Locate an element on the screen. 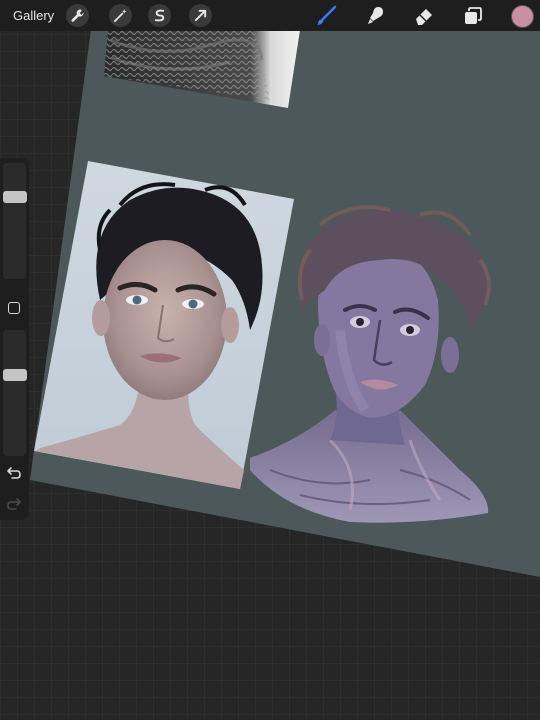  redo-icon is located at coordinates (14, 504).